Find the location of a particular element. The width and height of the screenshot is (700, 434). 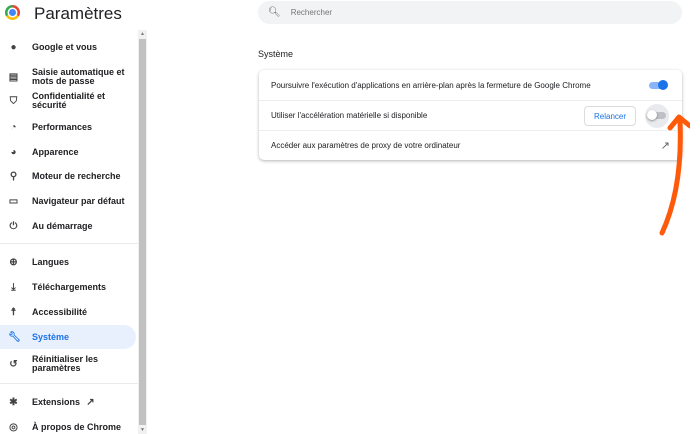

sidebar-item-startup: ⏻ Au démarrage is located at coordinates (68, 226).